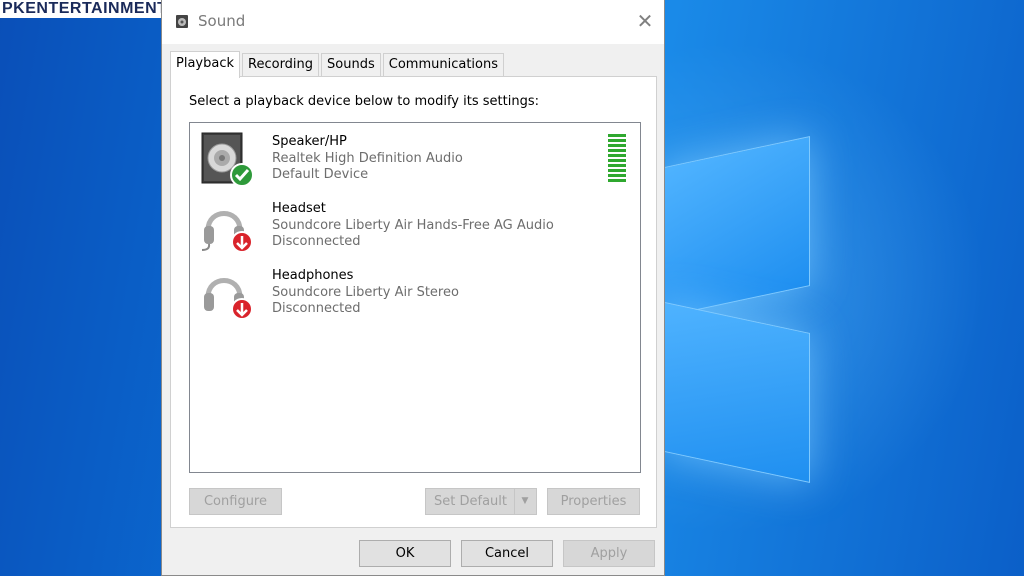  I want to click on device-name: Headphones, so click(313, 275).